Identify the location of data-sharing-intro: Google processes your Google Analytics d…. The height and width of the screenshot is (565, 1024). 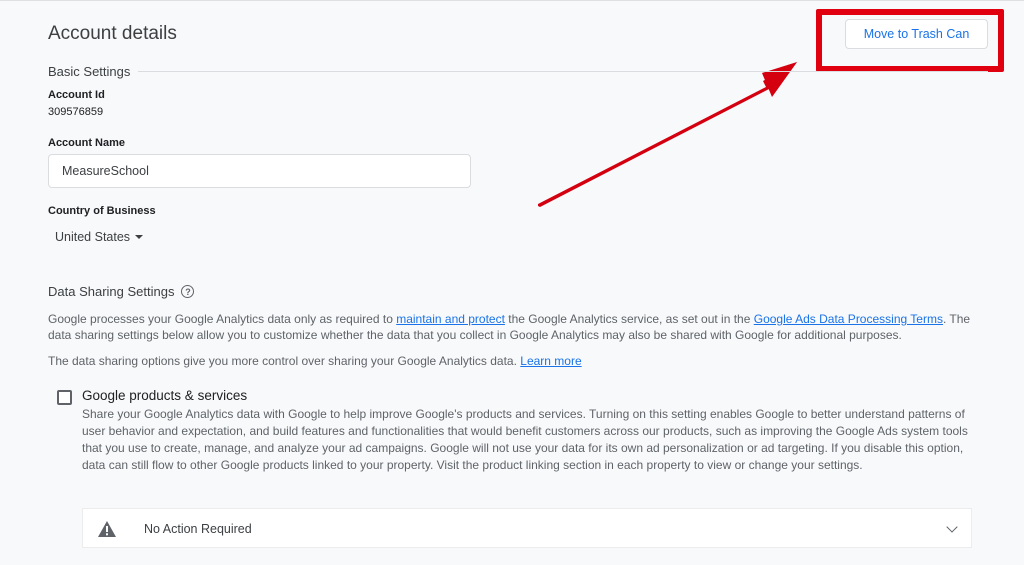
(509, 327).